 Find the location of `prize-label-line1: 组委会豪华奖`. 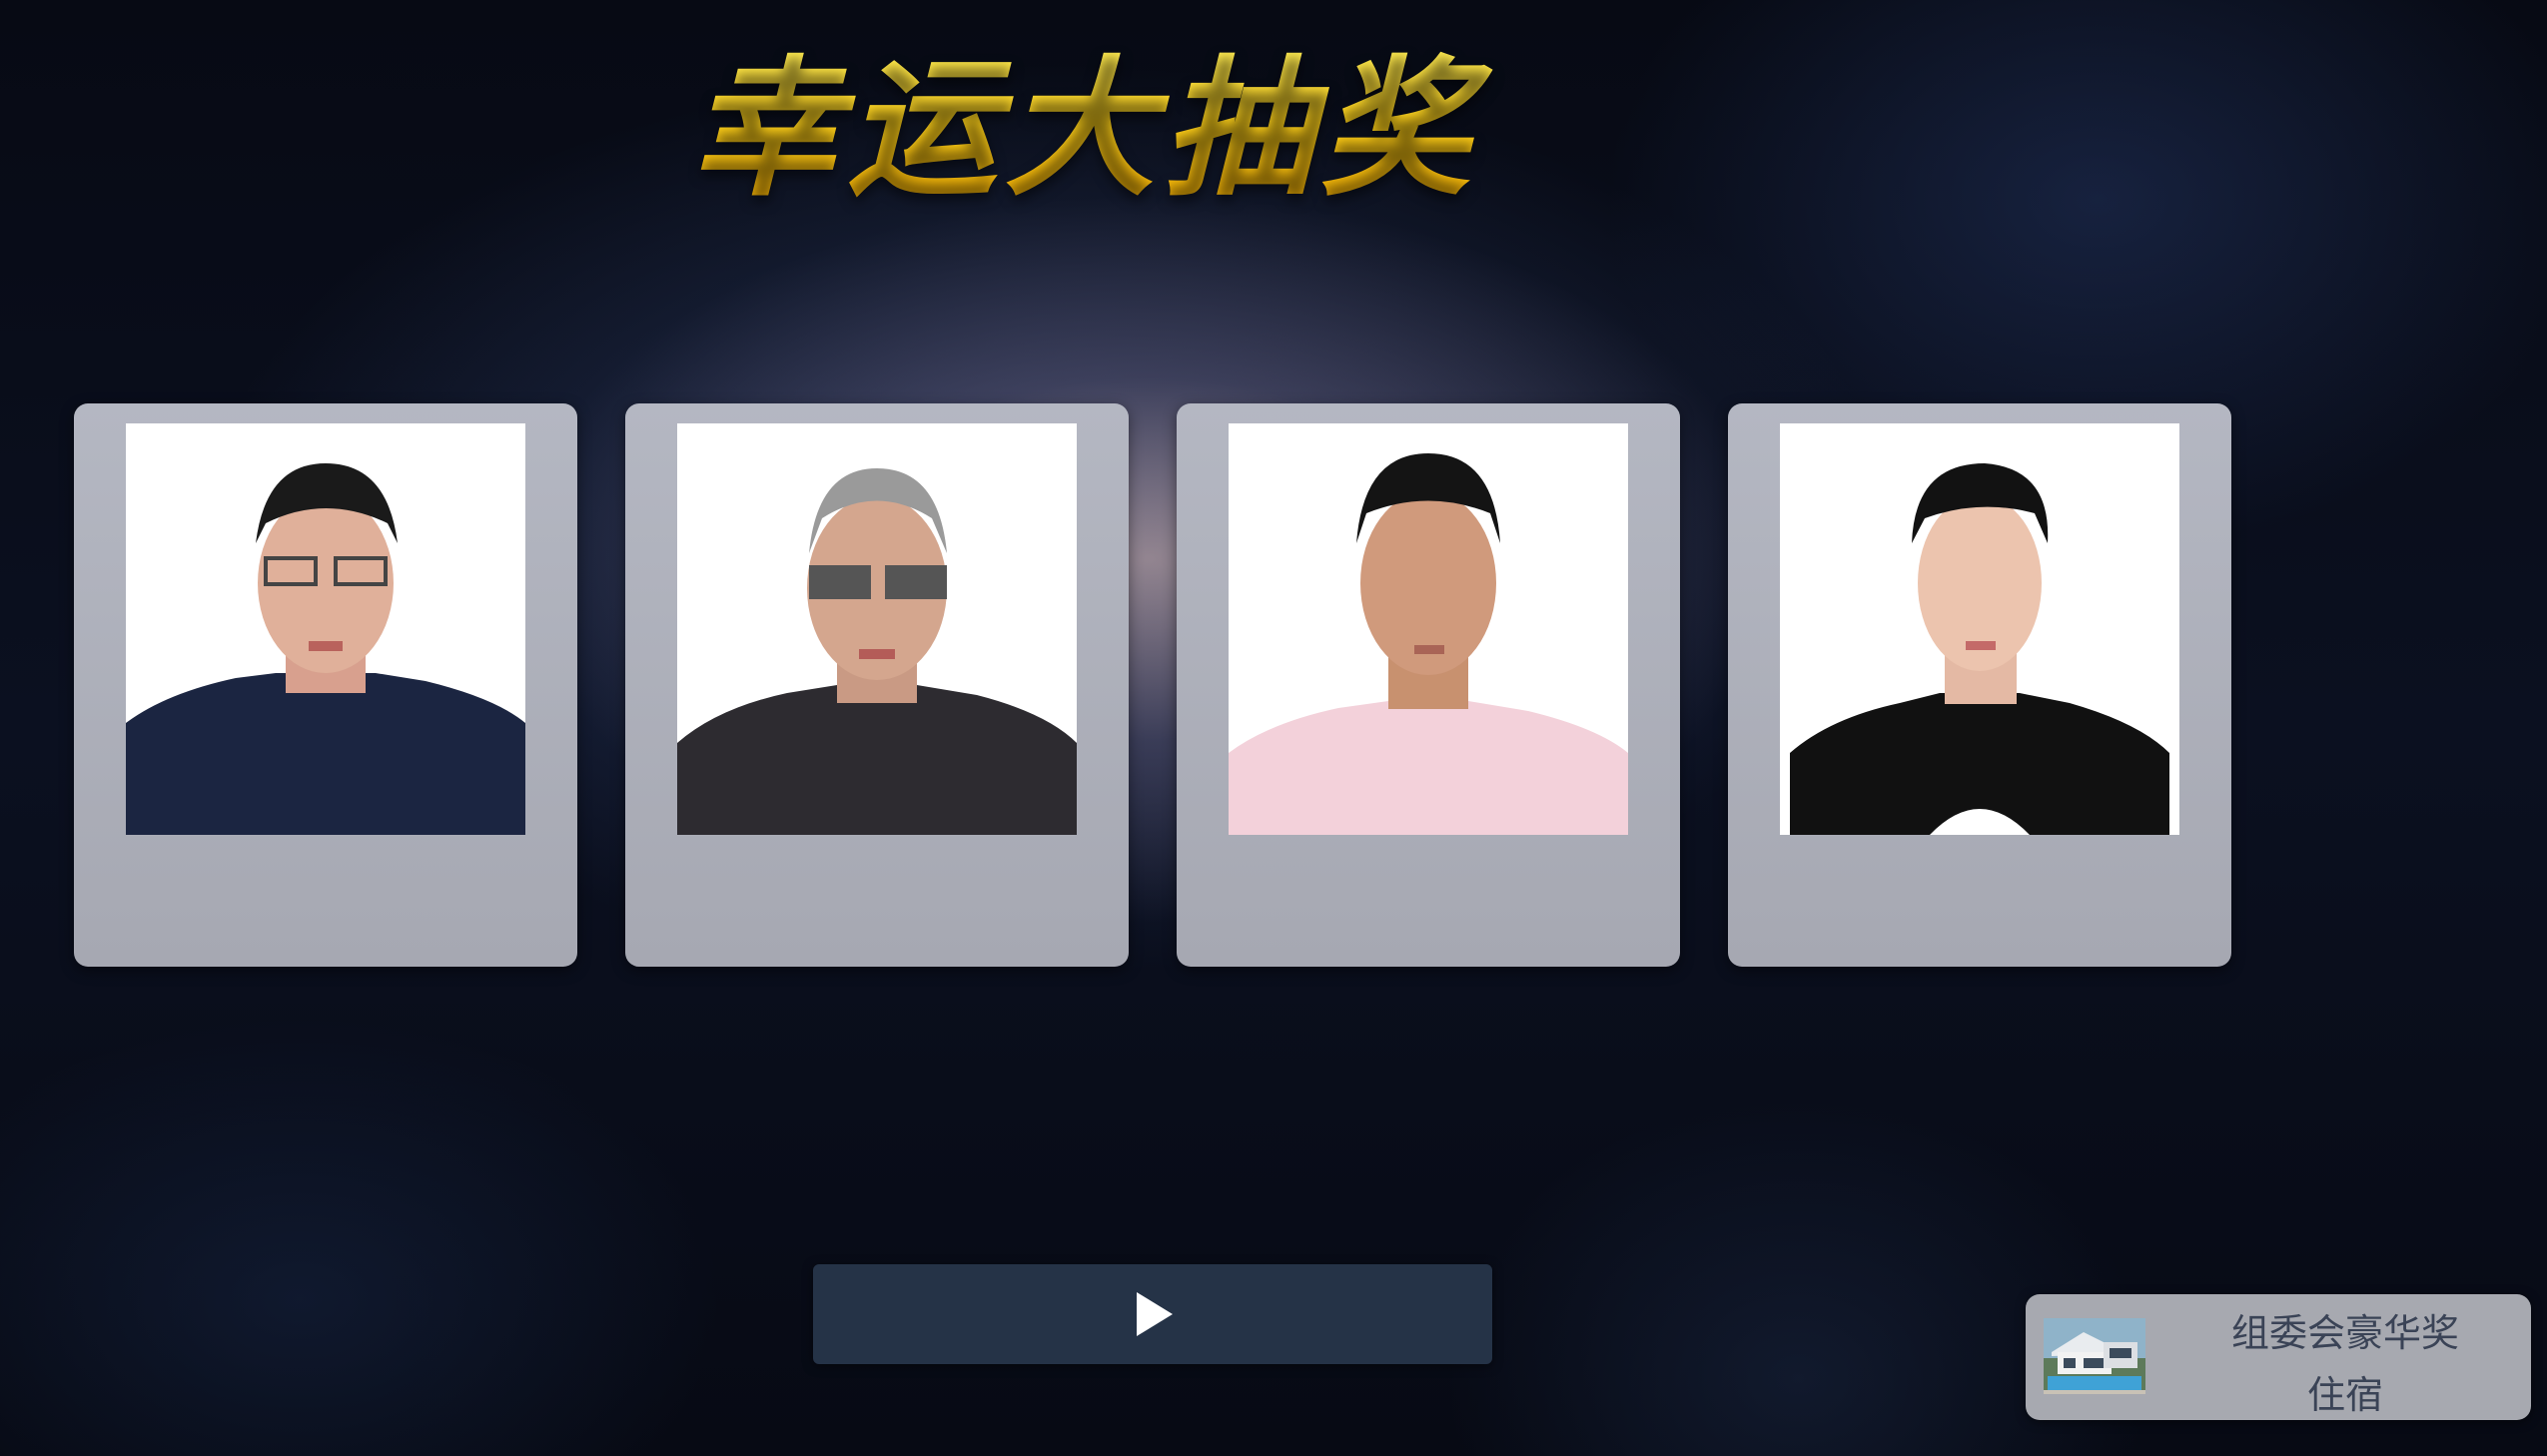

prize-label-line1: 组委会豪华奖 is located at coordinates (2344, 1333).